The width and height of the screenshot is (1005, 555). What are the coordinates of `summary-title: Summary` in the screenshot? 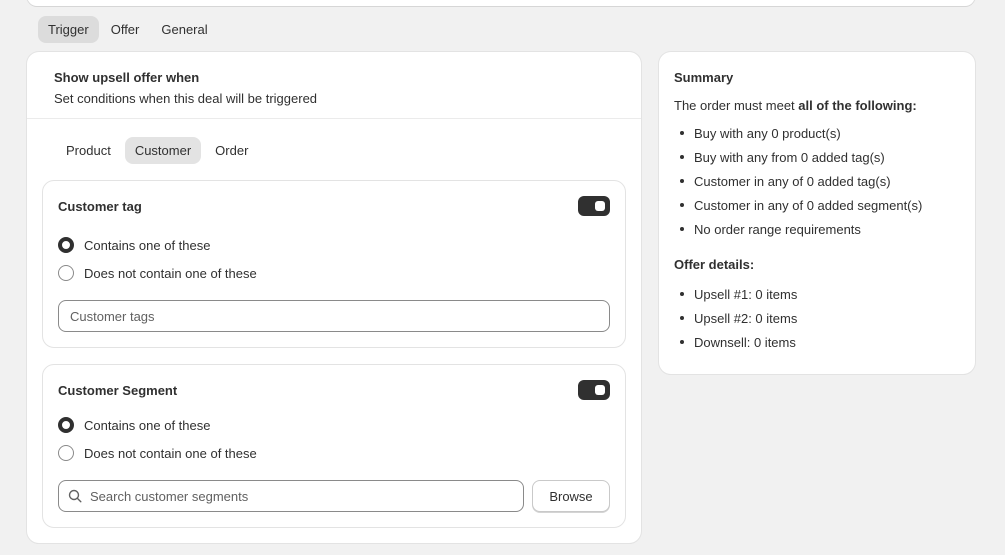 It's located at (704, 77).